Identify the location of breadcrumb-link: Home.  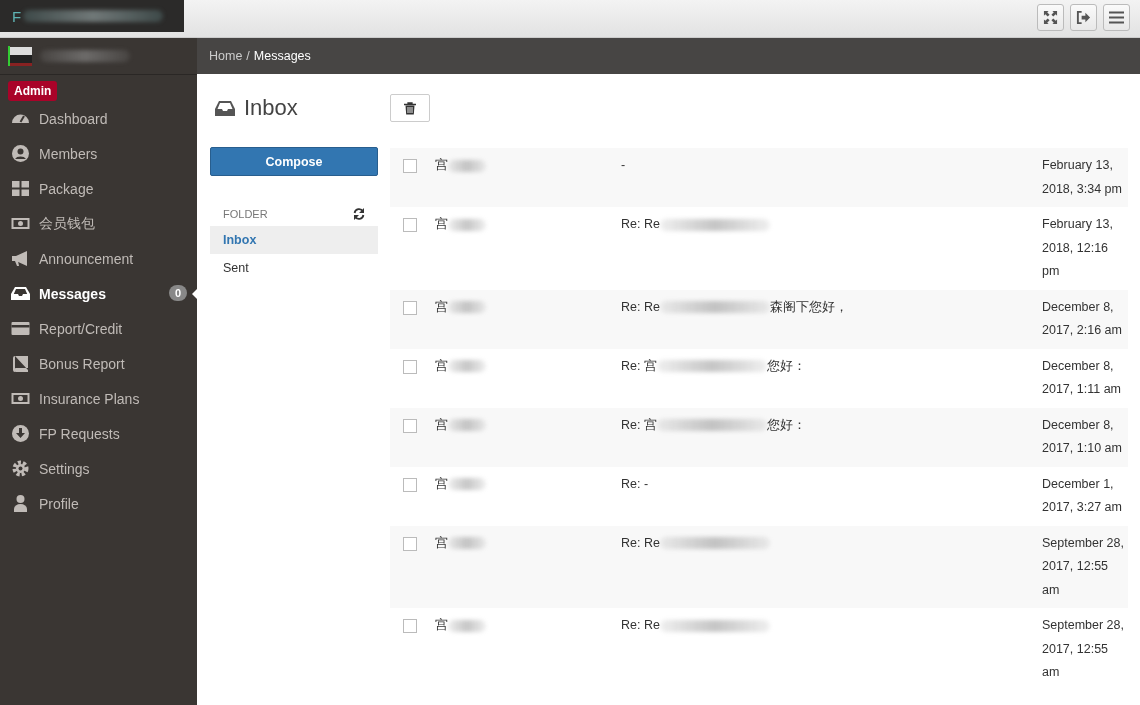
(226, 56).